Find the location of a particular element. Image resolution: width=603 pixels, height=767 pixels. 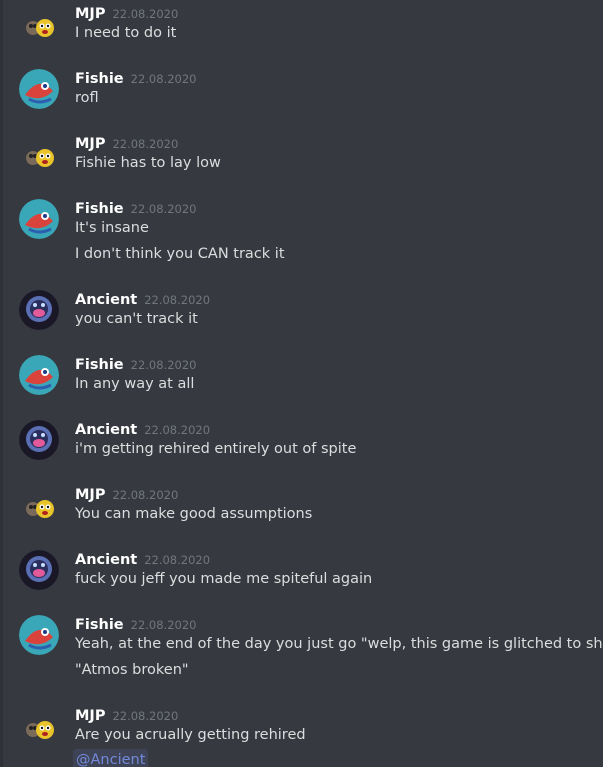

message-text: It's insane is located at coordinates (112, 228).